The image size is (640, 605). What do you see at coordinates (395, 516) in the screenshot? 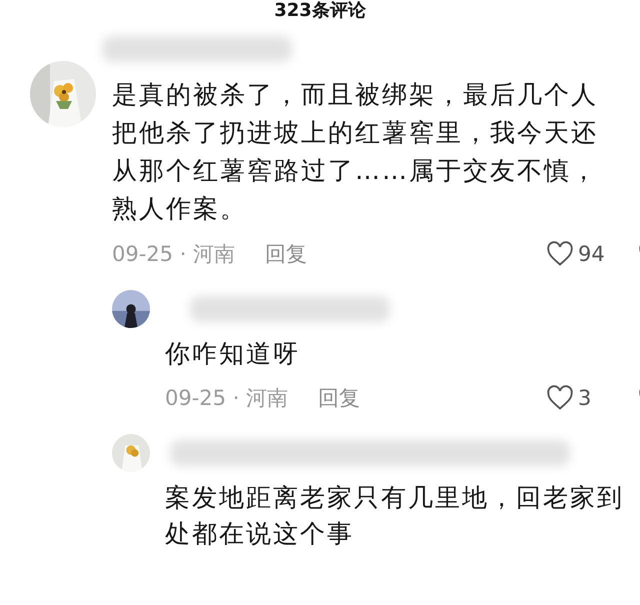
I see `reply-text: 案发地距离老家只有几里地，回老家到处都在说这个事` at bounding box center [395, 516].